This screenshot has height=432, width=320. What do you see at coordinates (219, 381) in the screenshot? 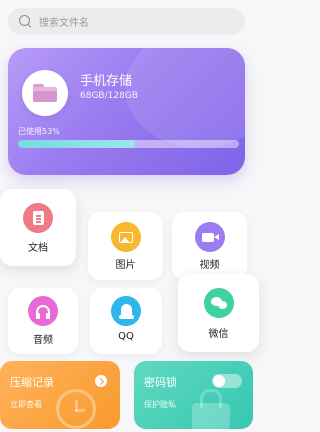
I see `toggle-knob` at bounding box center [219, 381].